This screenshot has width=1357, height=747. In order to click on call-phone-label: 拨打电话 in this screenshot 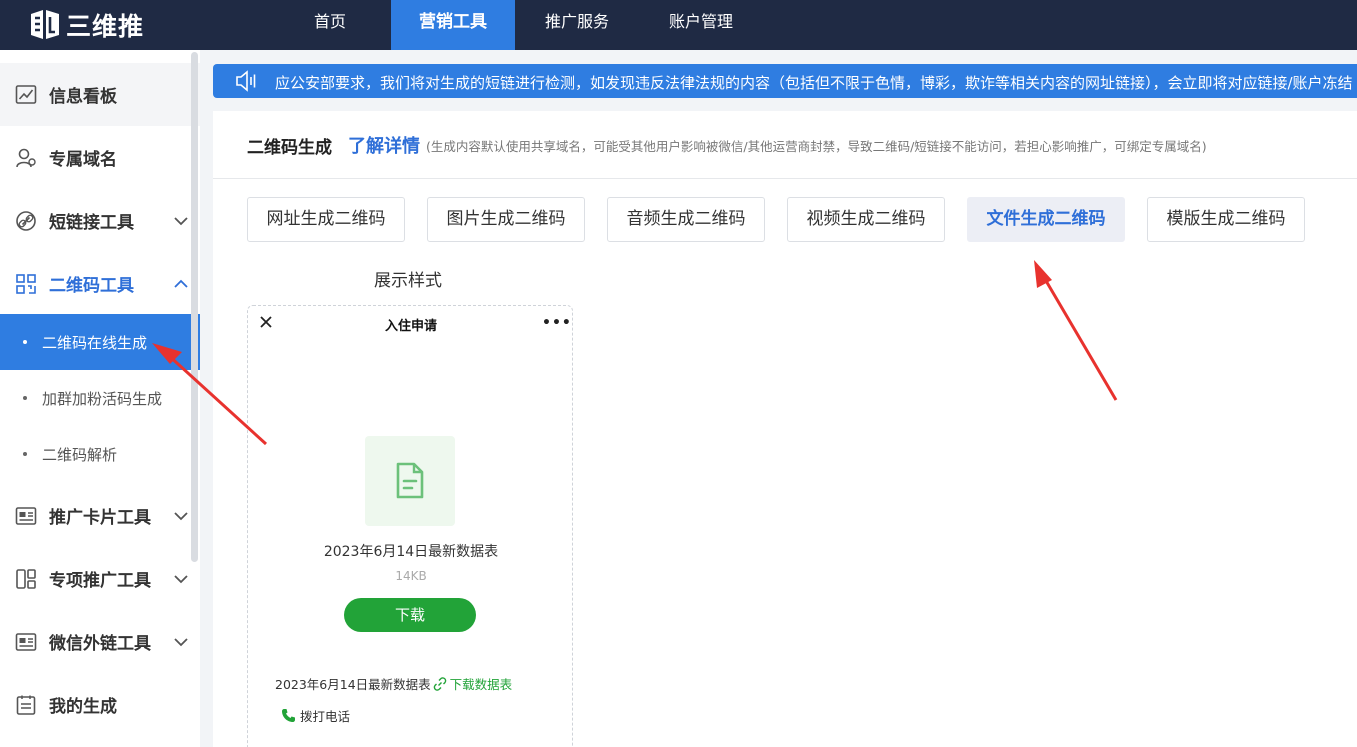, I will do `click(325, 716)`.